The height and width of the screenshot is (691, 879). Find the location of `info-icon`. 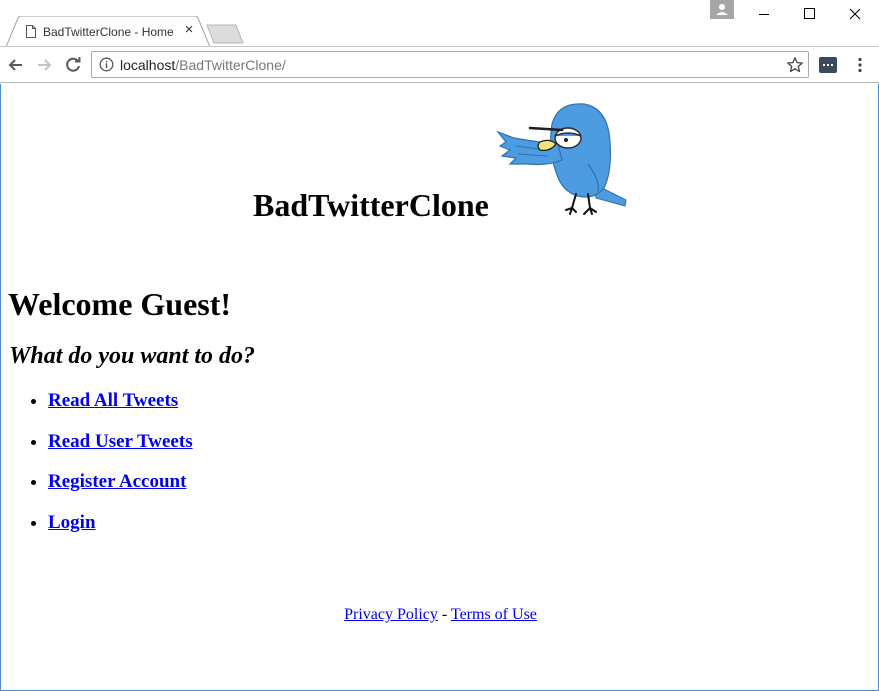

info-icon is located at coordinates (106, 64).